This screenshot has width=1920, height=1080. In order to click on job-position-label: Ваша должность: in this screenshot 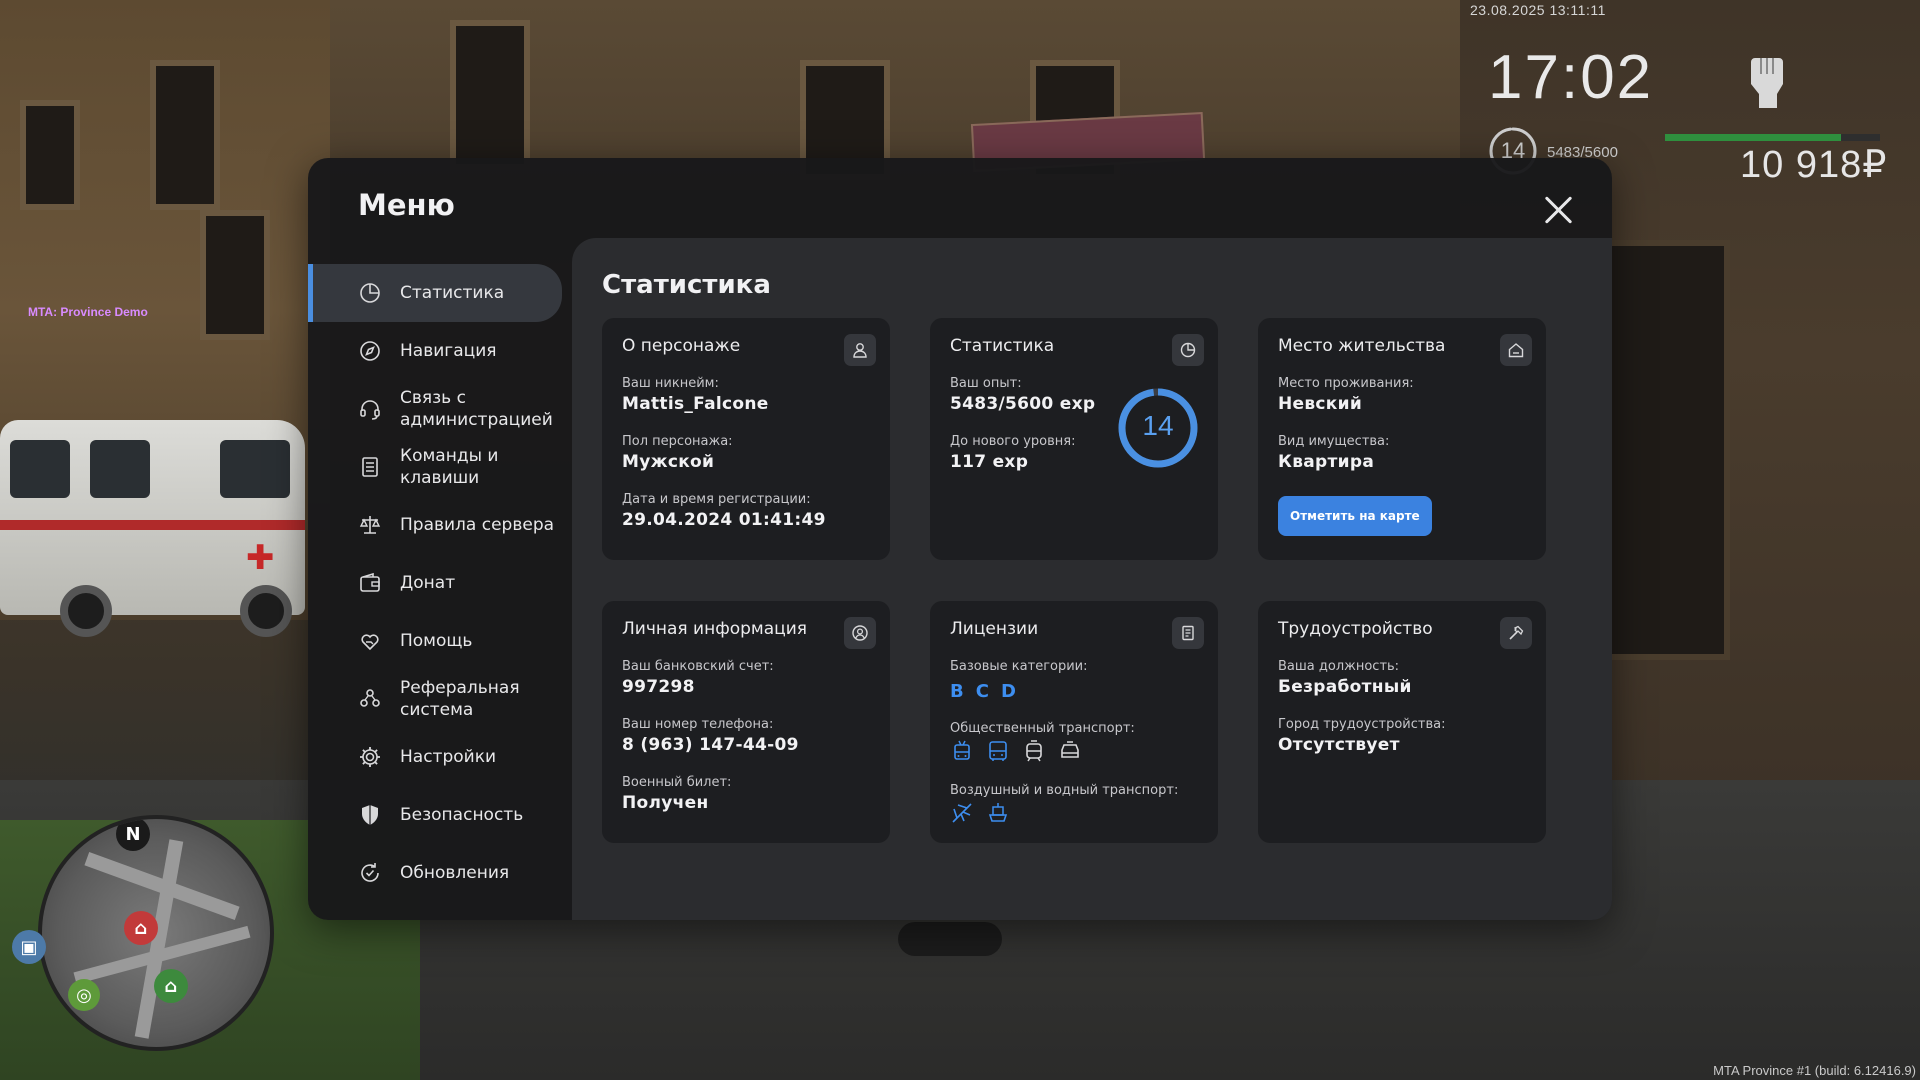, I will do `click(1339, 666)`.